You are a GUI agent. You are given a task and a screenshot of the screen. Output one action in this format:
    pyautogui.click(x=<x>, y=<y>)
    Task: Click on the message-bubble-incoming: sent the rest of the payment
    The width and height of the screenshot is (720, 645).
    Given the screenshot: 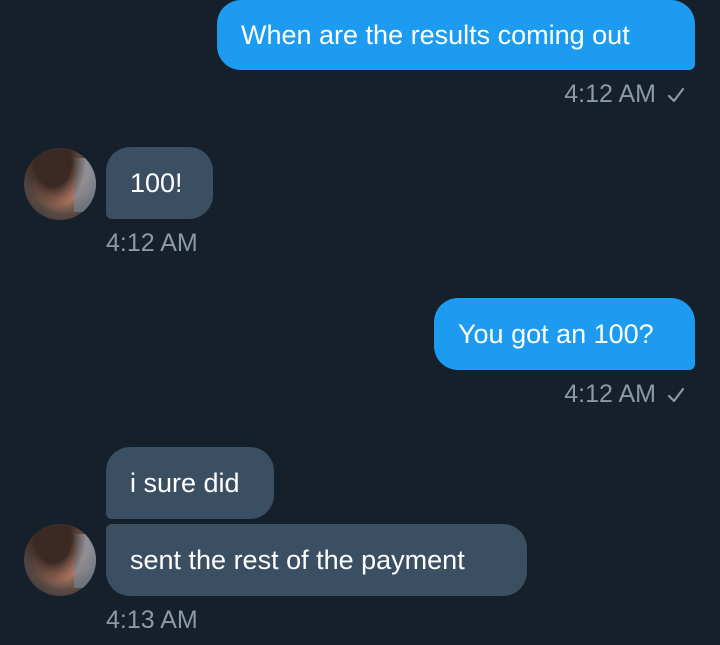 What is the action you would take?
    pyautogui.click(x=316, y=560)
    